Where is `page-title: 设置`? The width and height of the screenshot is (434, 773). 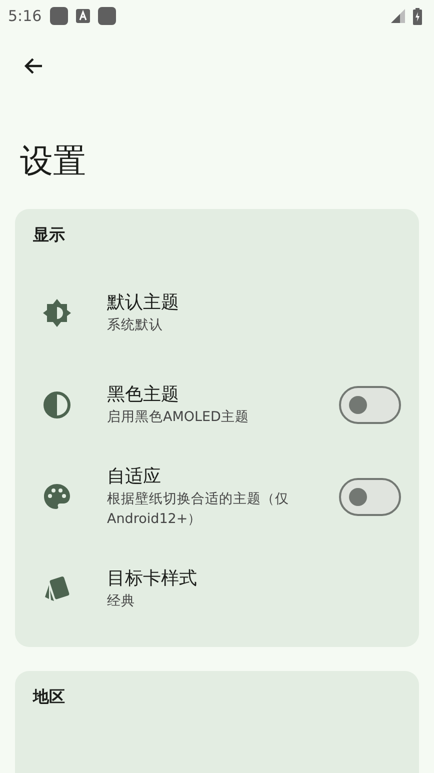
page-title: 设置 is located at coordinates (53, 161).